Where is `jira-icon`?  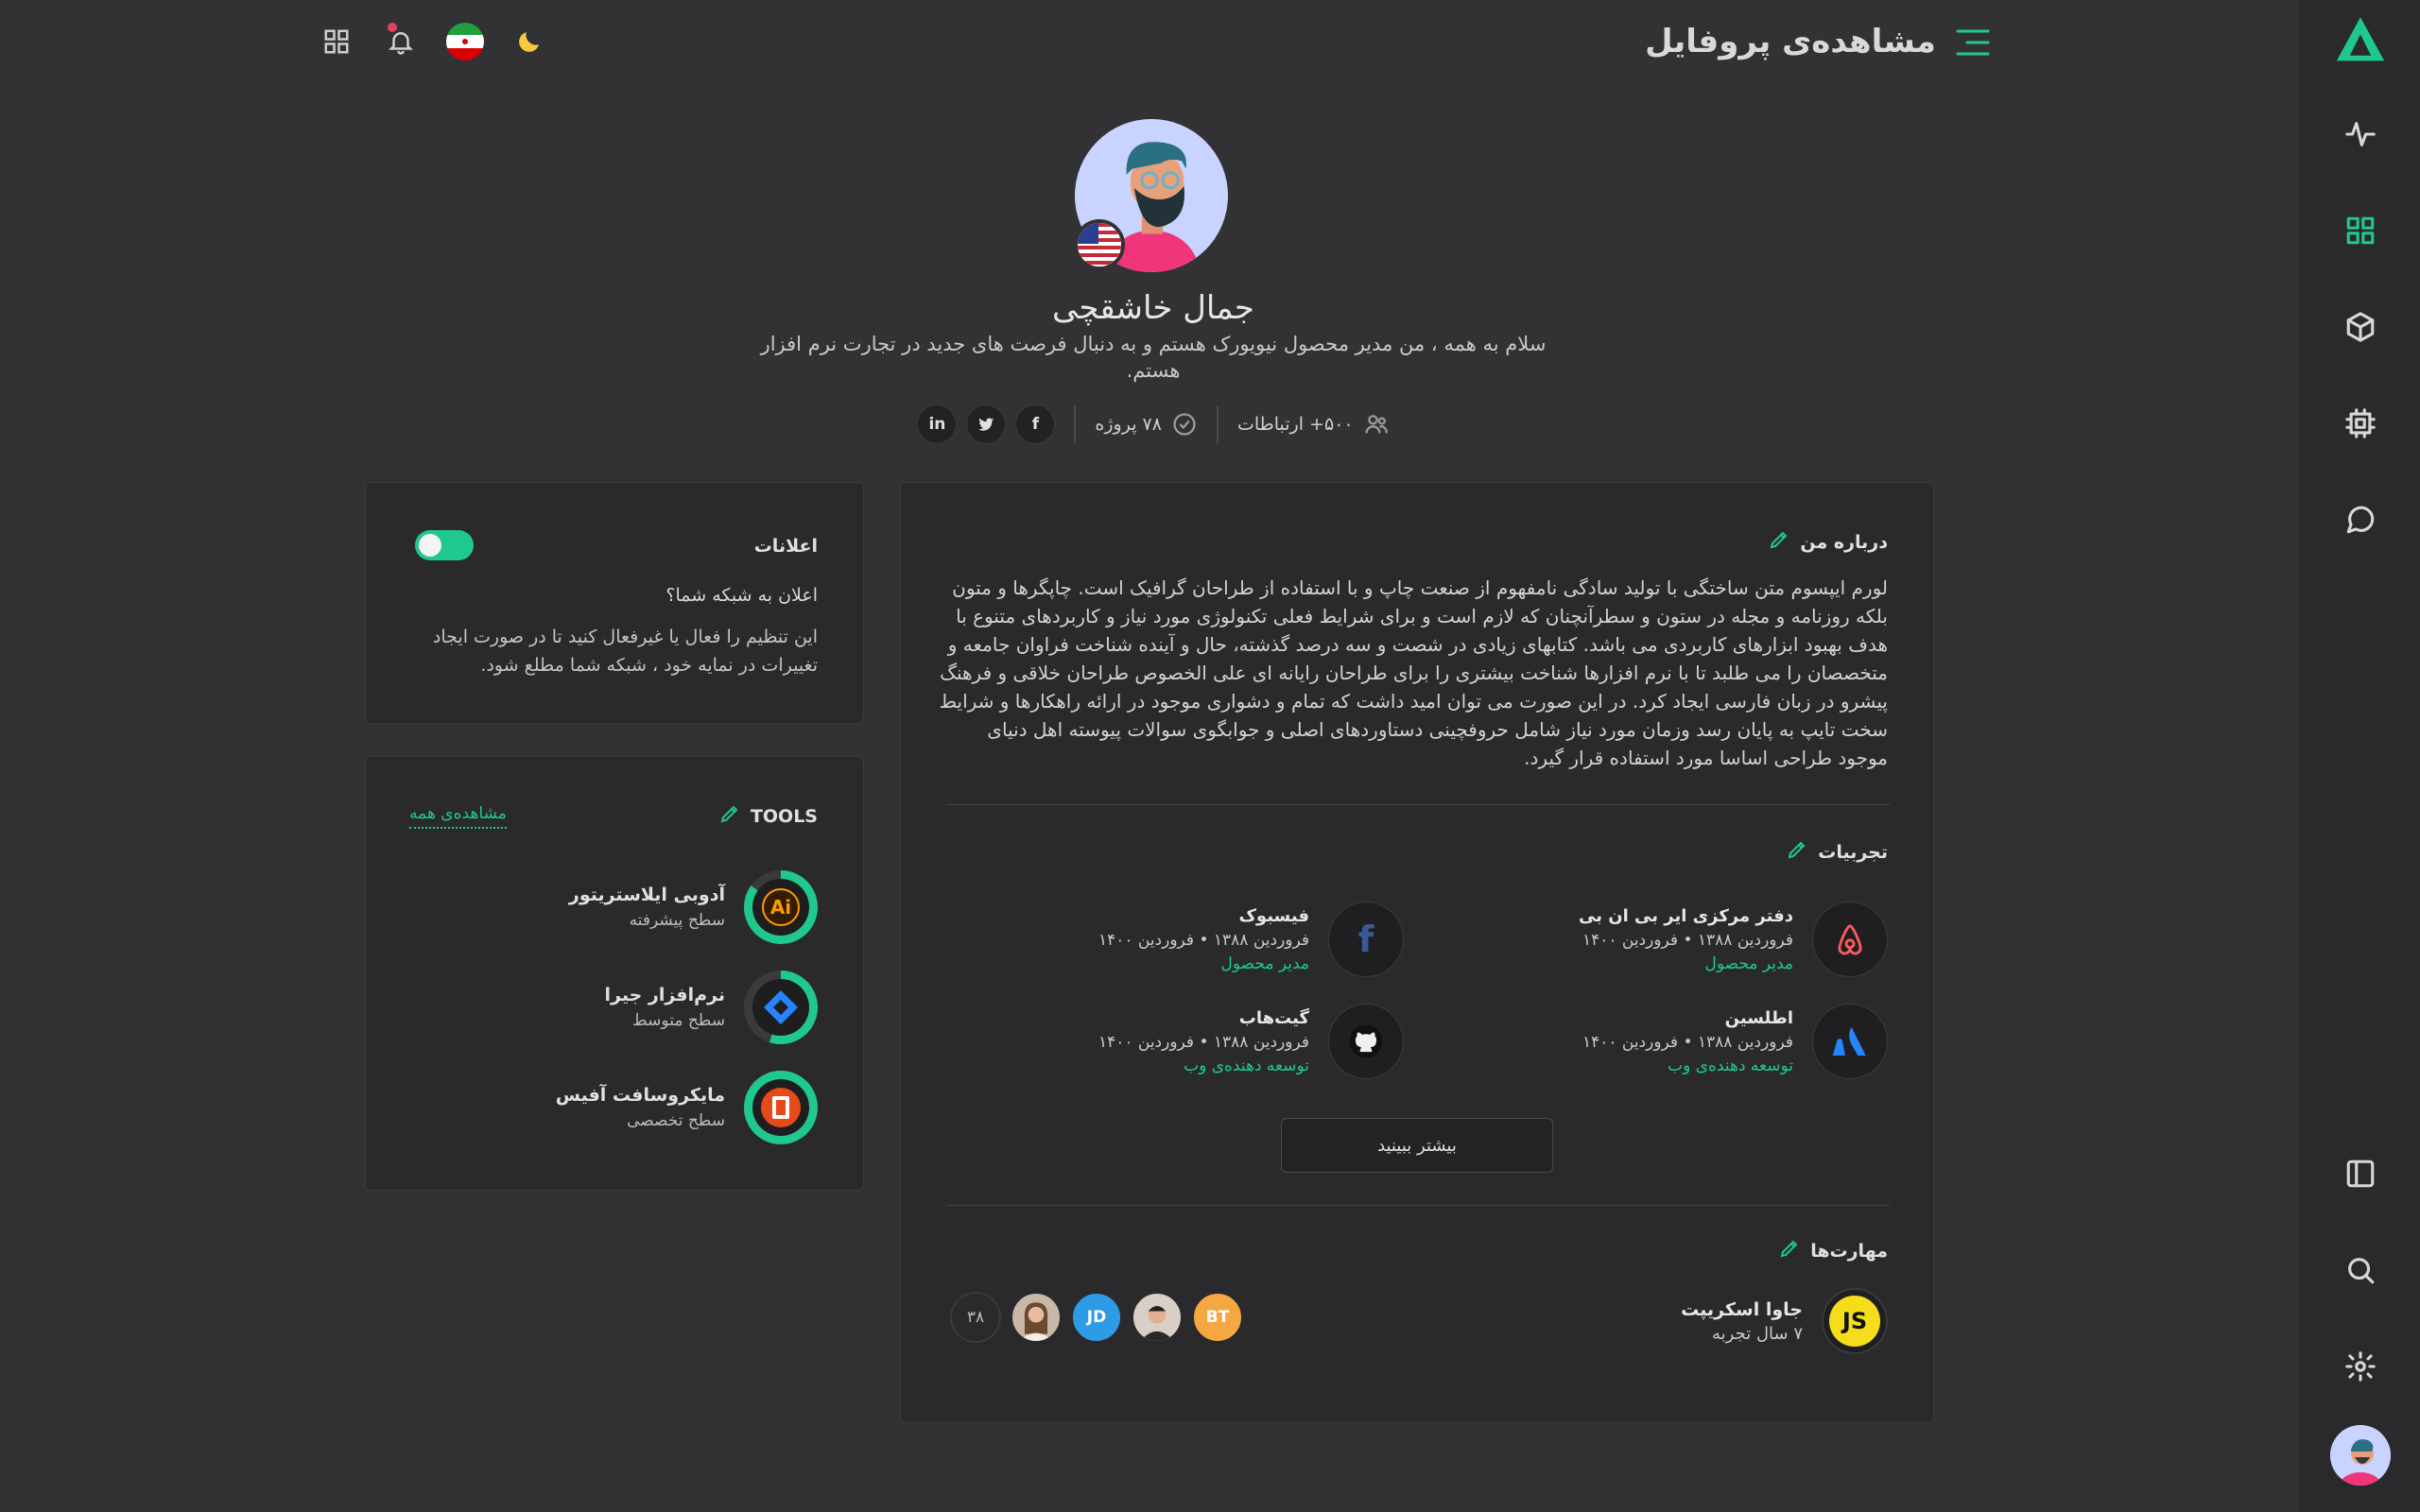
jira-icon is located at coordinates (781, 1007).